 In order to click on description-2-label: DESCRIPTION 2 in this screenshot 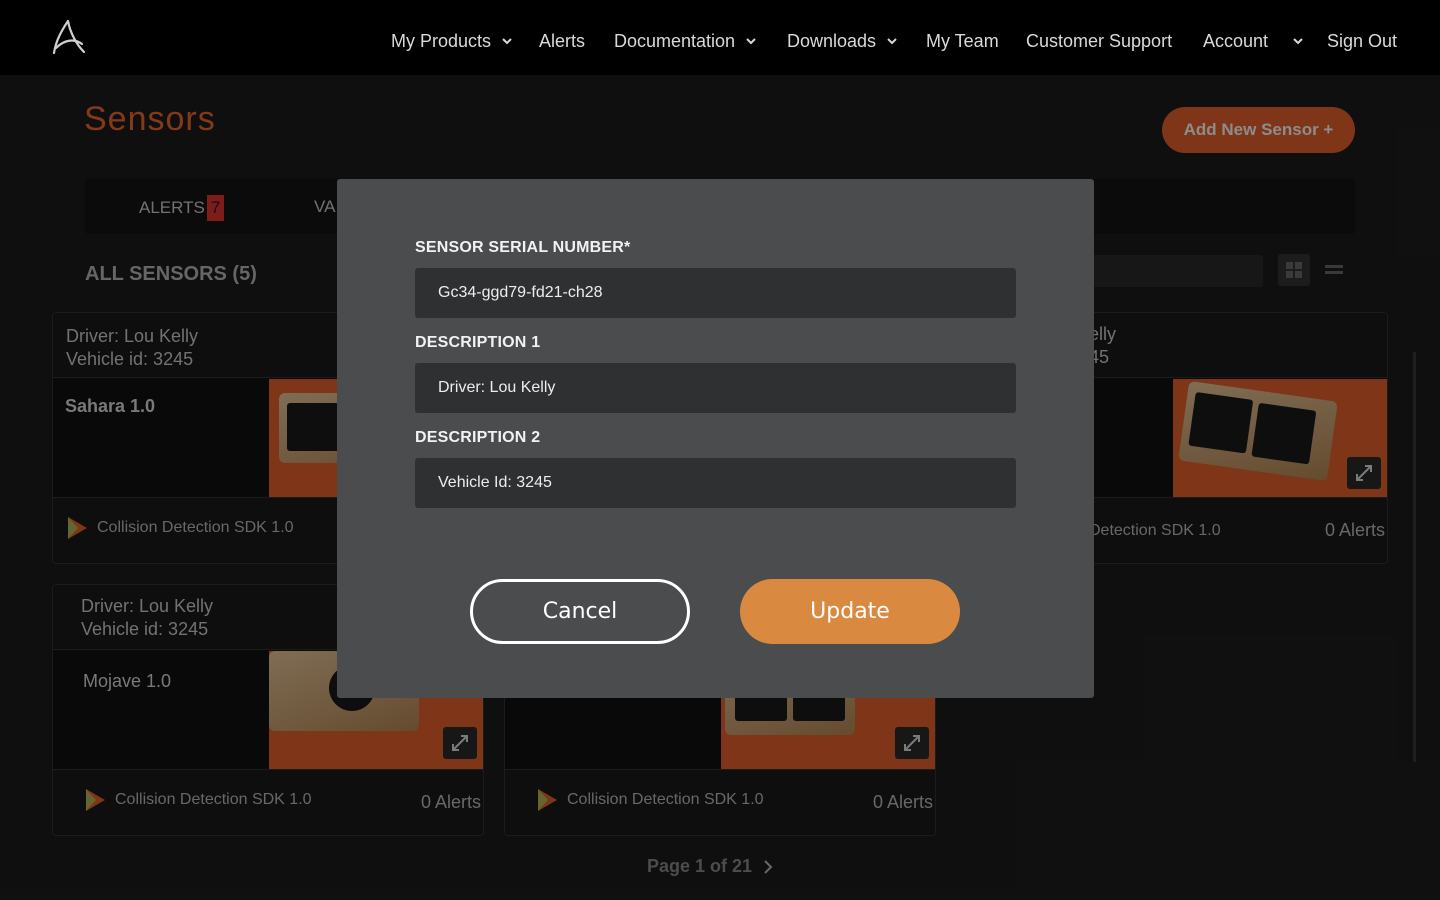, I will do `click(478, 437)`.